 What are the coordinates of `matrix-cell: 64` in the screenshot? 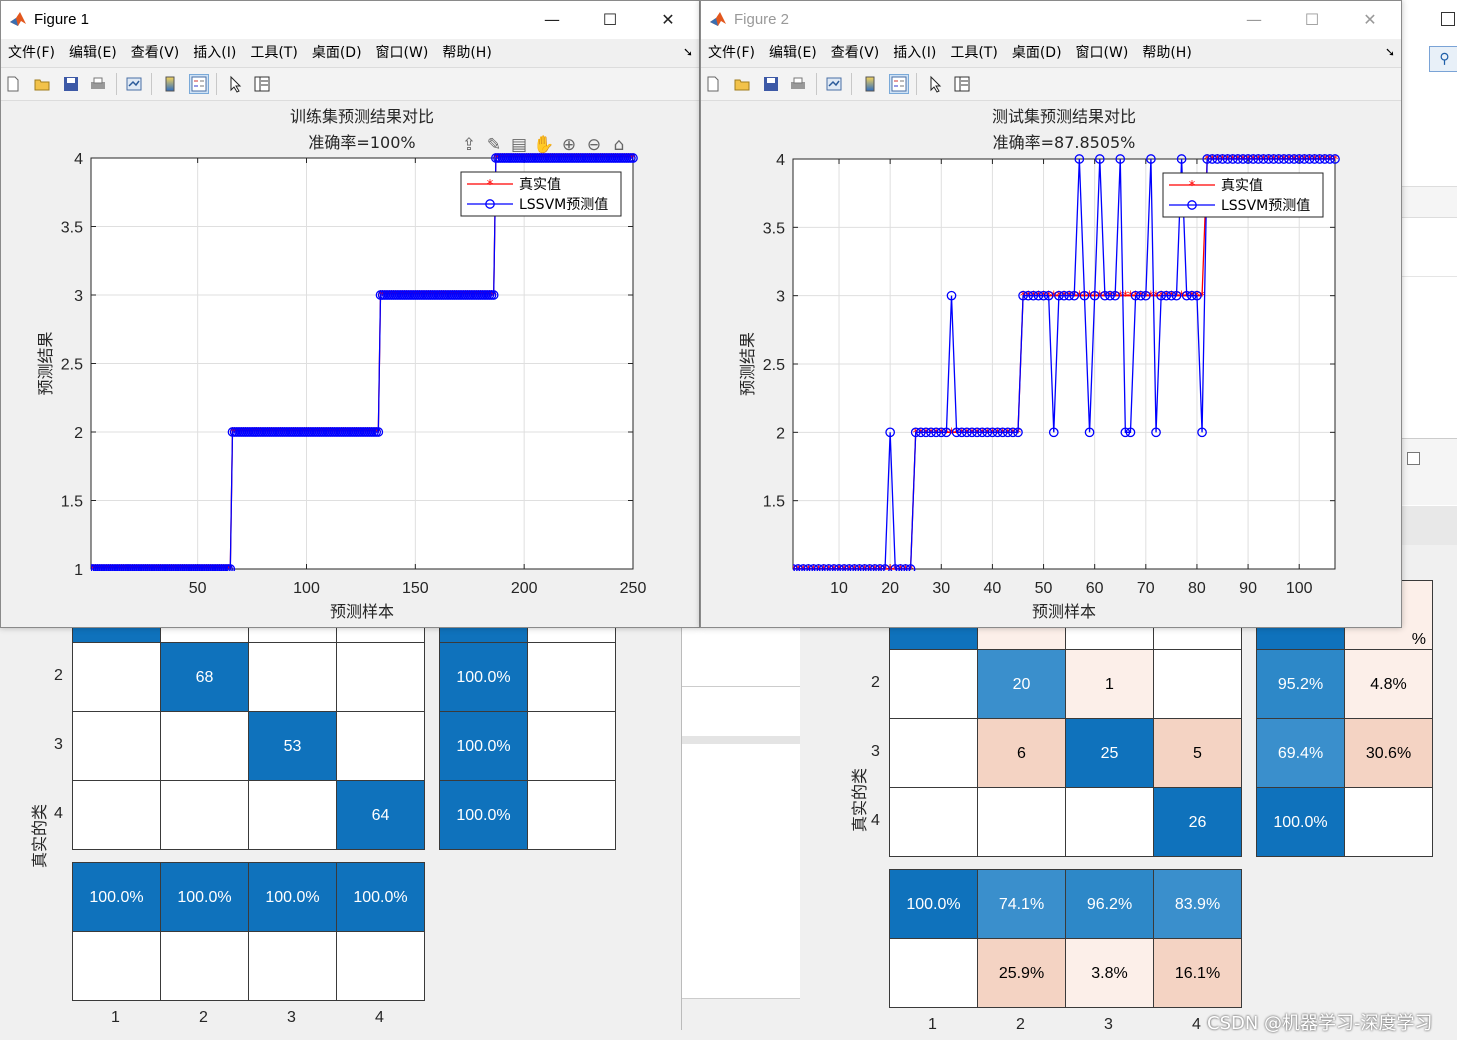 It's located at (380, 815).